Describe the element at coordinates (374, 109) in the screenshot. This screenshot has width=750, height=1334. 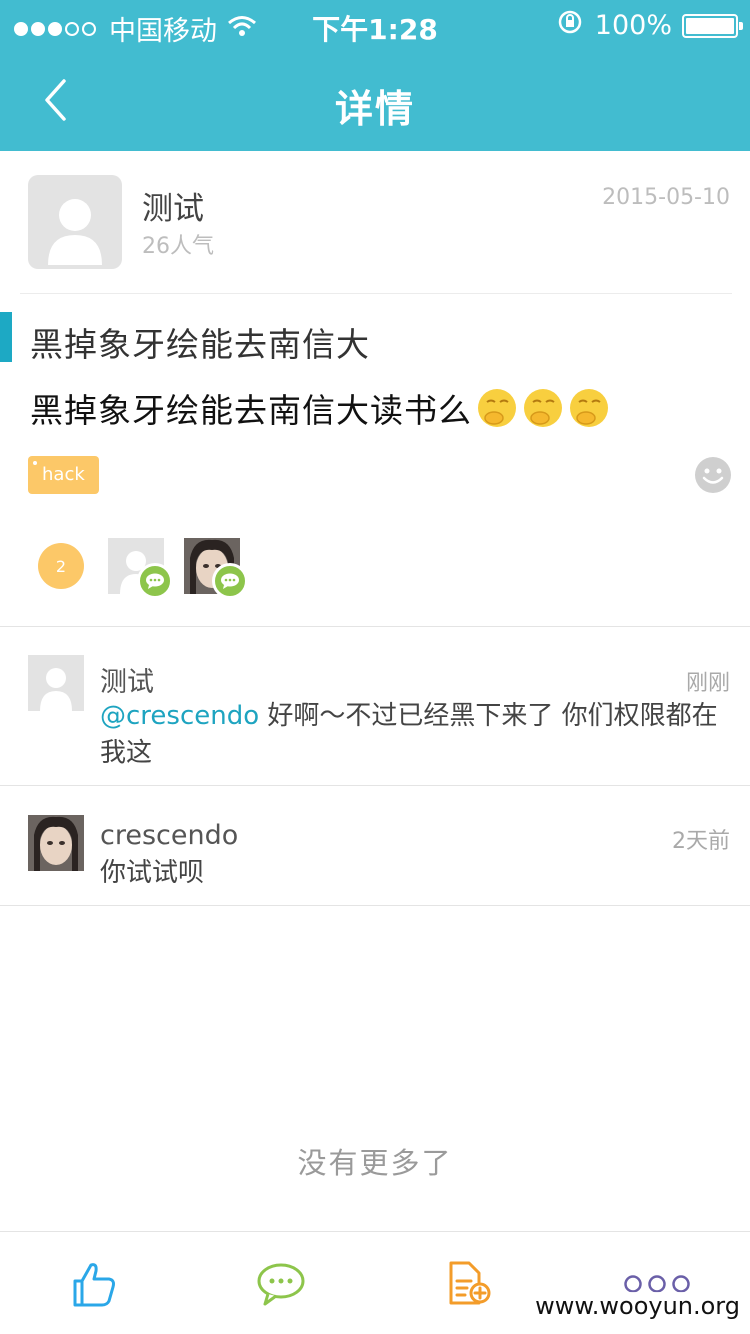
I see `page-title: 详情` at that location.